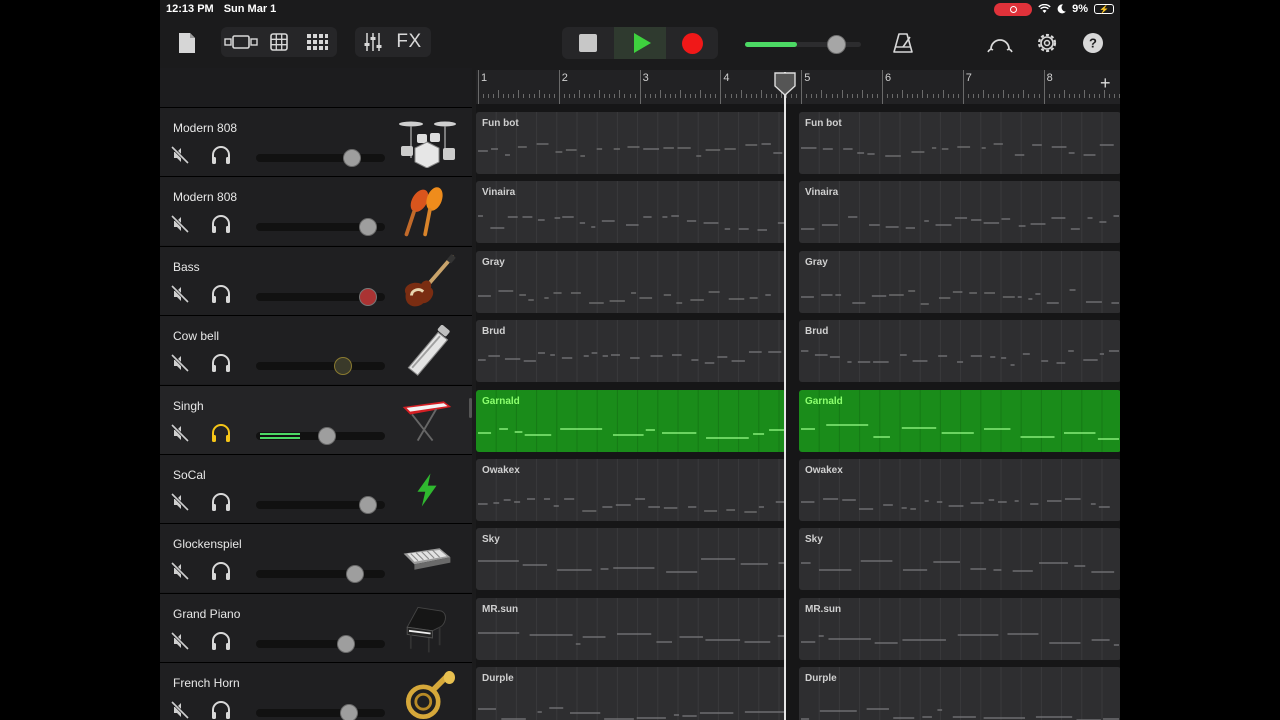 The width and height of the screenshot is (1280, 720). I want to click on track-header: Cow bell, so click(316, 350).